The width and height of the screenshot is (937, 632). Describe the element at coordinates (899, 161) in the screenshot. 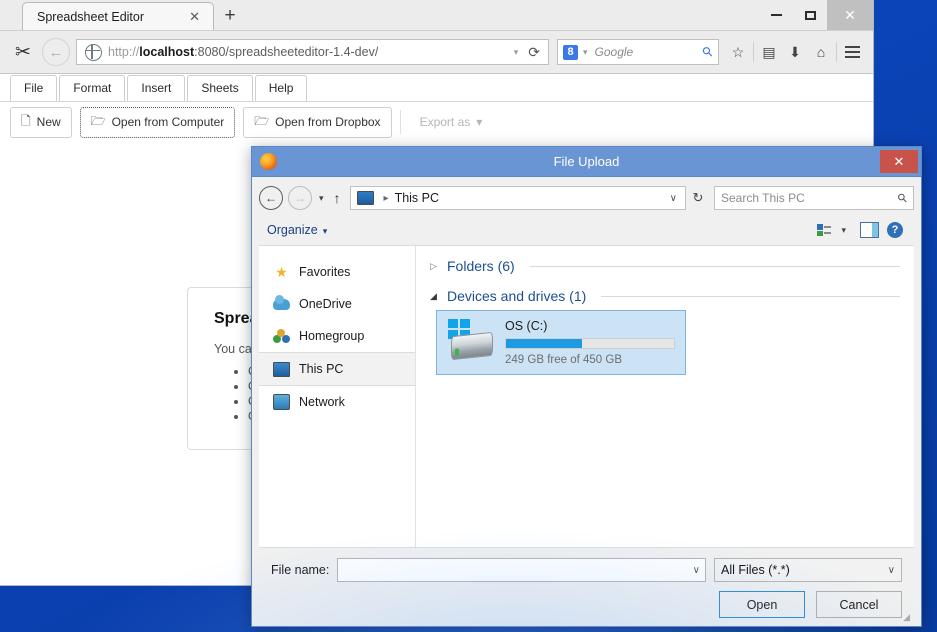

I see `dialog-close-button: ✕` at that location.